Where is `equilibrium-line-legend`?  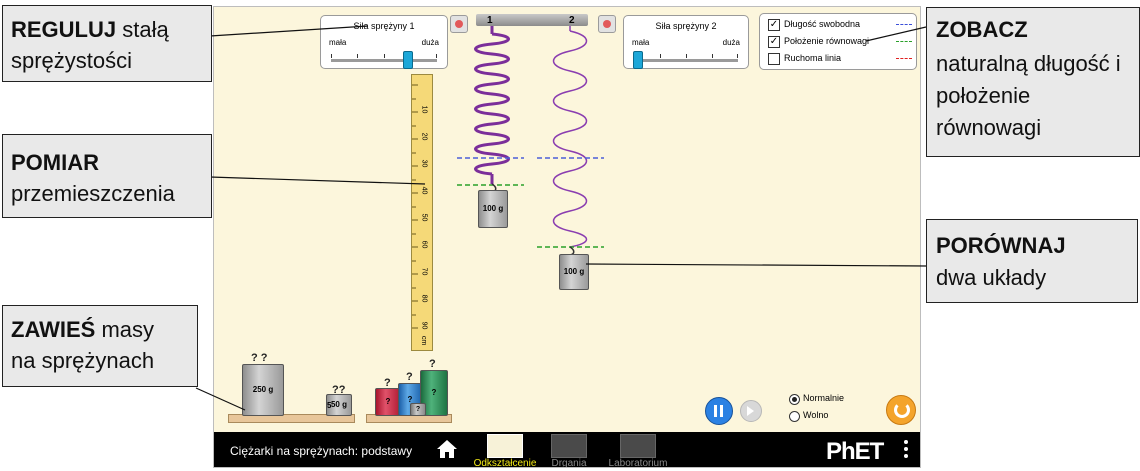 equilibrium-line-legend is located at coordinates (904, 41).